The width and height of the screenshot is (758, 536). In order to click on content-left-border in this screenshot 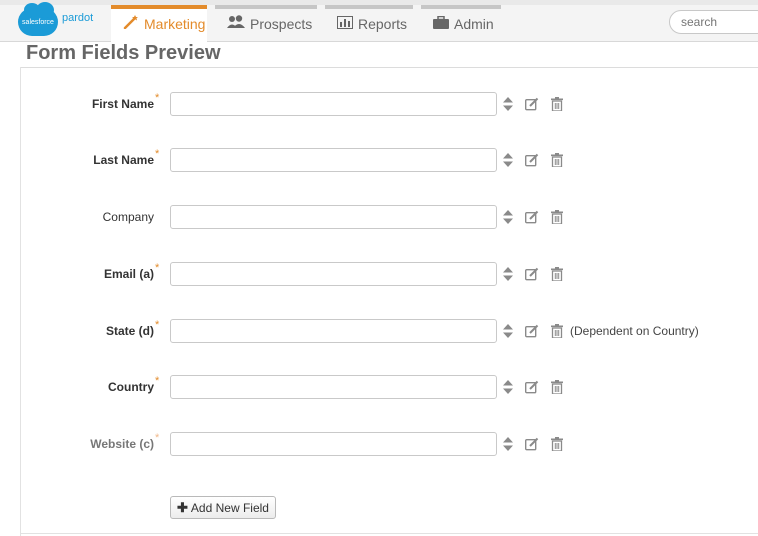, I will do `click(20, 301)`.